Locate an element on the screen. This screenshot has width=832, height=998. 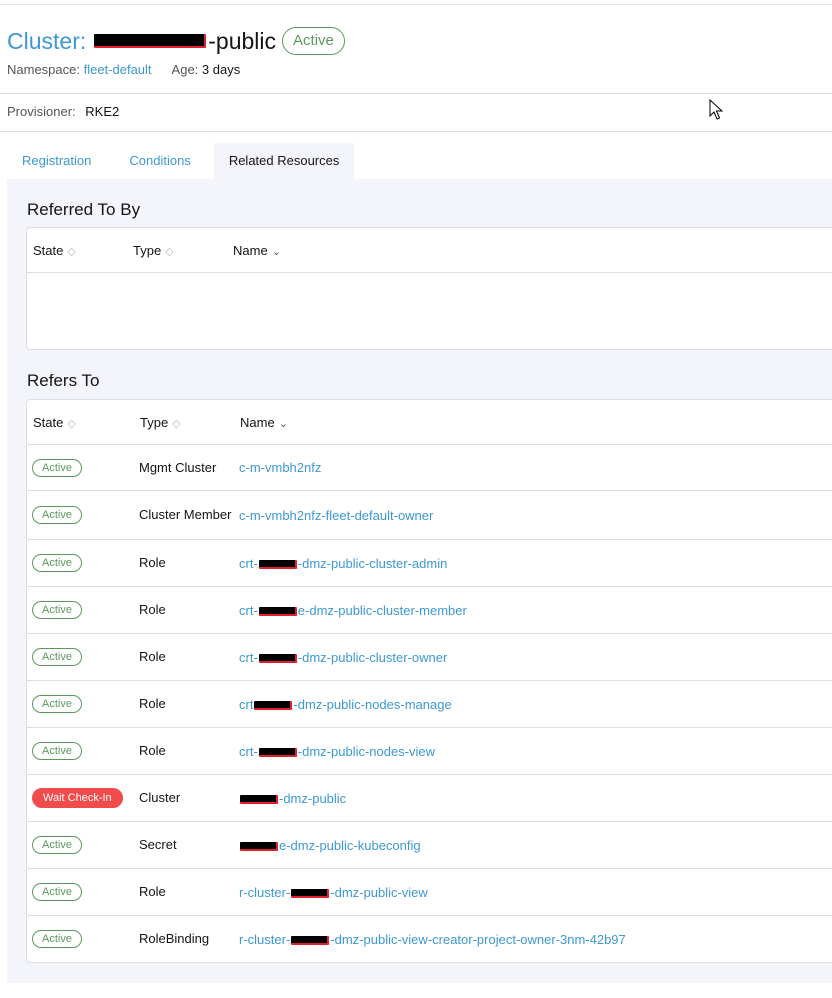
row-name-suffix: -dmz-public is located at coordinates (313, 798).